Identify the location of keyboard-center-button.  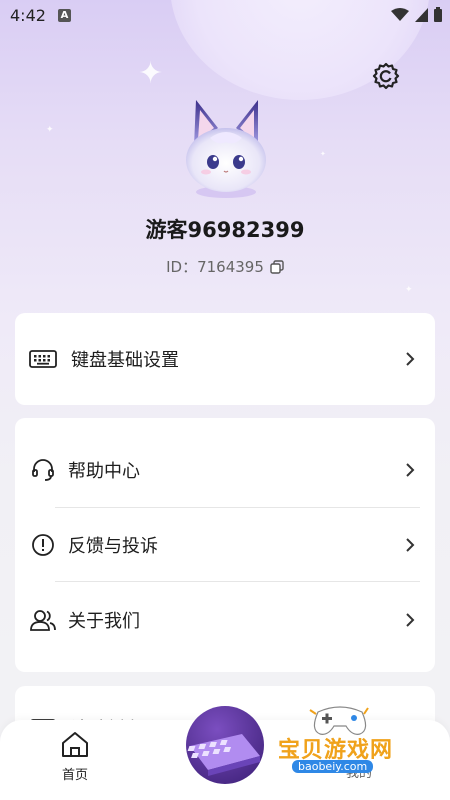
(225, 745).